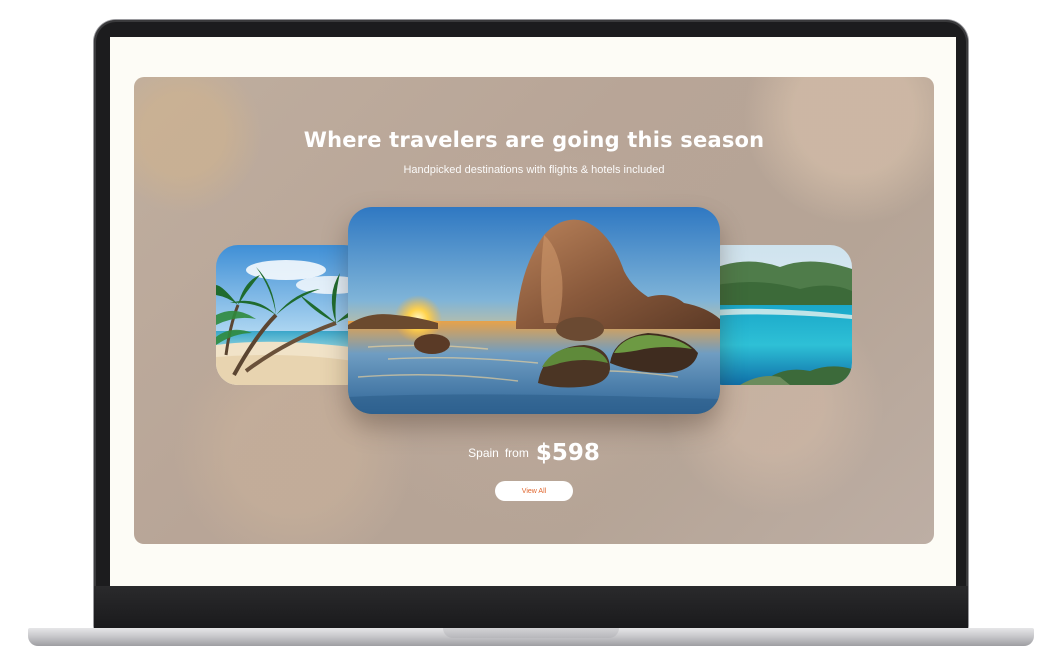 The image size is (1058, 648). What do you see at coordinates (534, 491) in the screenshot?
I see `view-all-button: View All` at bounding box center [534, 491].